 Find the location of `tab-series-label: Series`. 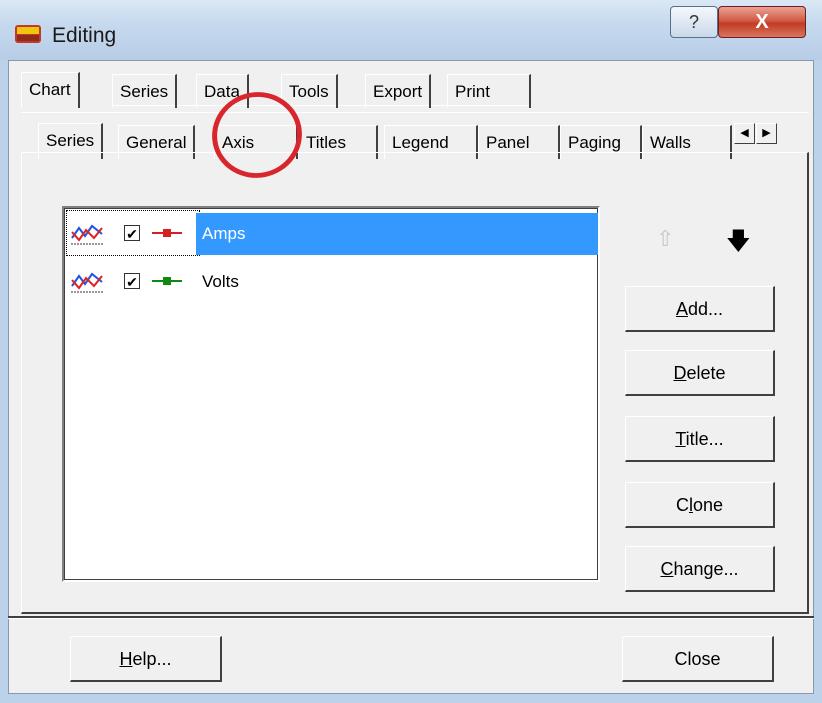

tab-series-label: Series is located at coordinates (144, 91).